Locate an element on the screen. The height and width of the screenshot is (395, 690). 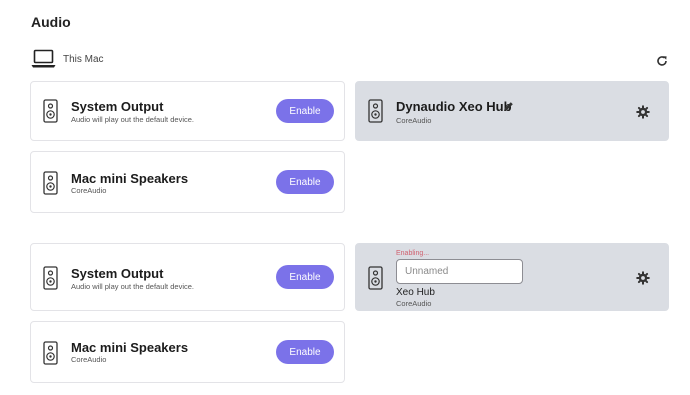
host-label: This Mac is located at coordinates (83, 59).